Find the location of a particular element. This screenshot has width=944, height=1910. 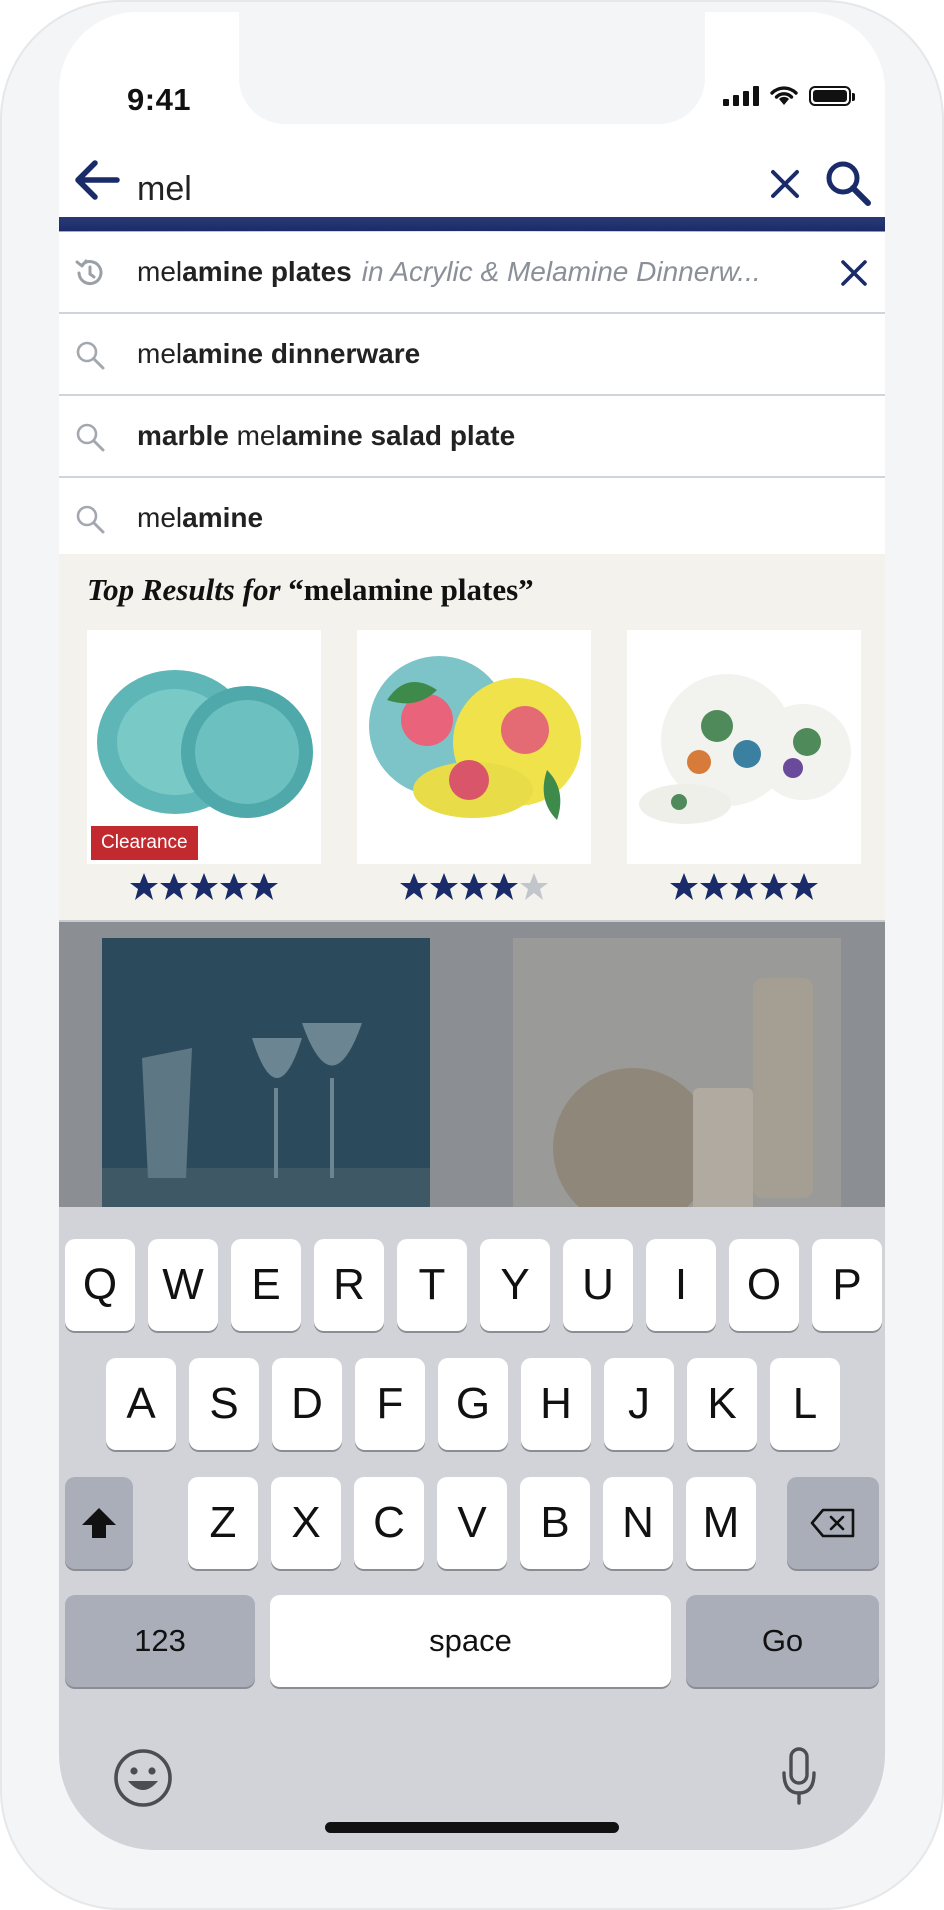

status-icons is located at coordinates (789, 95).